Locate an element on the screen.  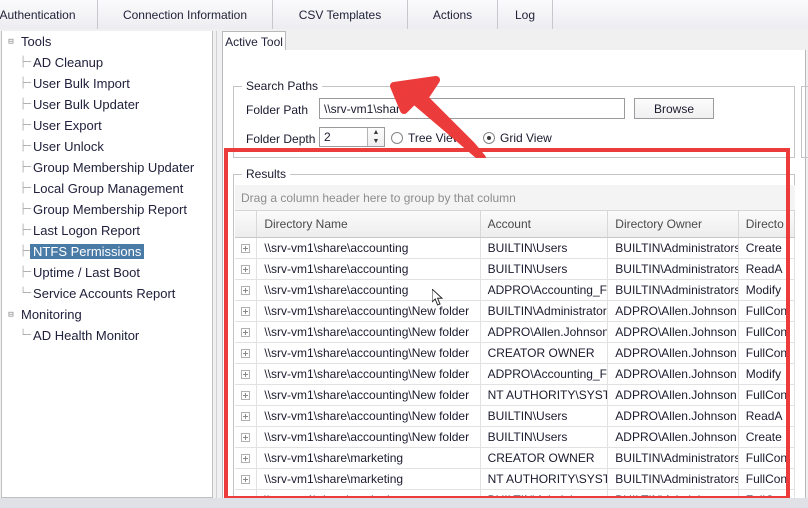
sidebar-item-tools: ⊟ Tools is located at coordinates (107, 41).